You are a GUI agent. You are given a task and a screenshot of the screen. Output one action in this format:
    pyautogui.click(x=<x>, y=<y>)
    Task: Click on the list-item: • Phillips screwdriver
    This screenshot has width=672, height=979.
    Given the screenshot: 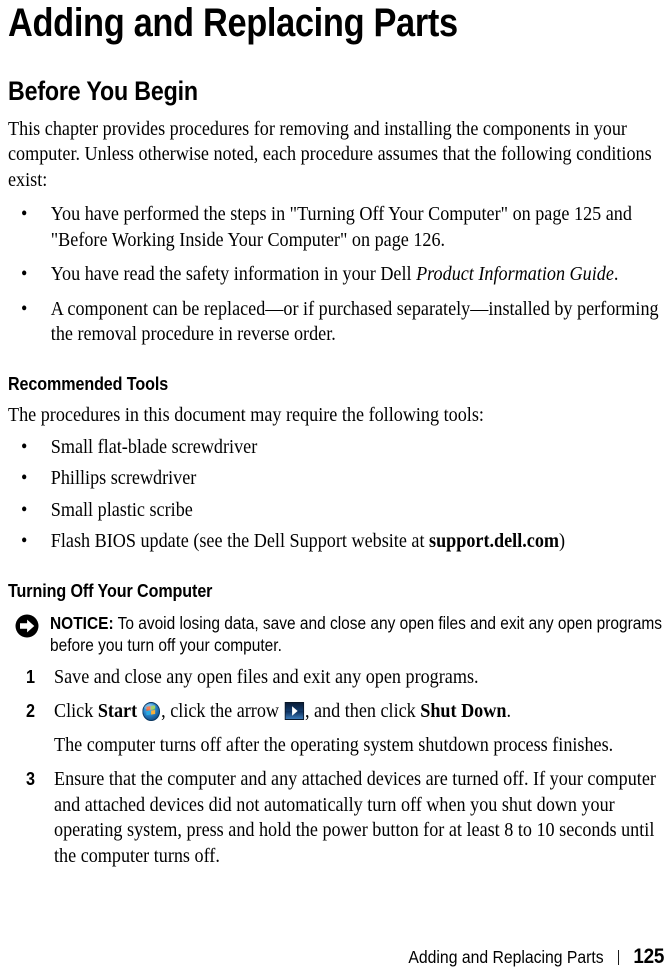 What is the action you would take?
    pyautogui.click(x=336, y=476)
    